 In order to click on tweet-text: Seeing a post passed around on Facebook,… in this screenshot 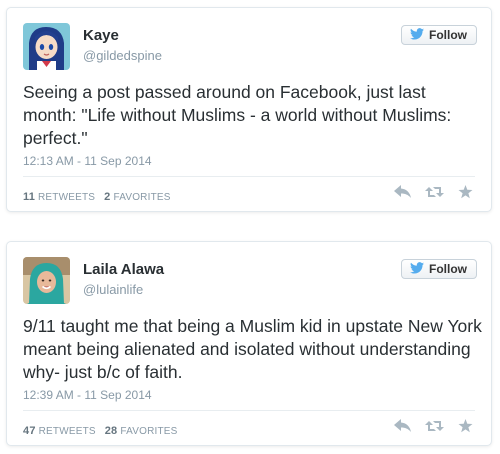, I will do `click(237, 115)`.